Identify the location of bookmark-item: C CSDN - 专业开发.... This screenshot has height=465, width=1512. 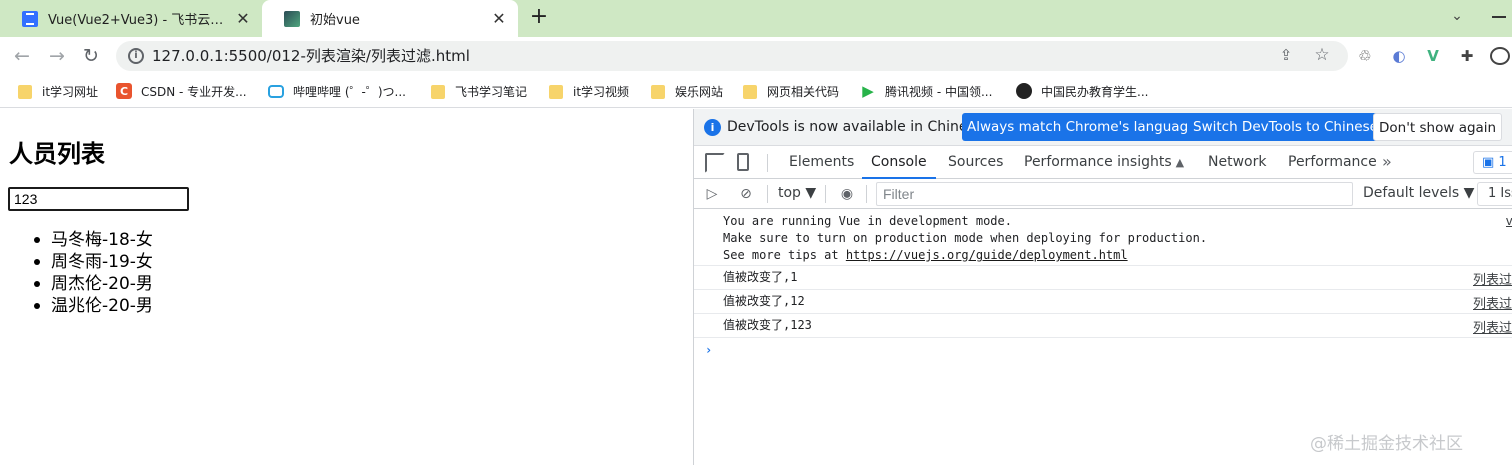
(181, 91).